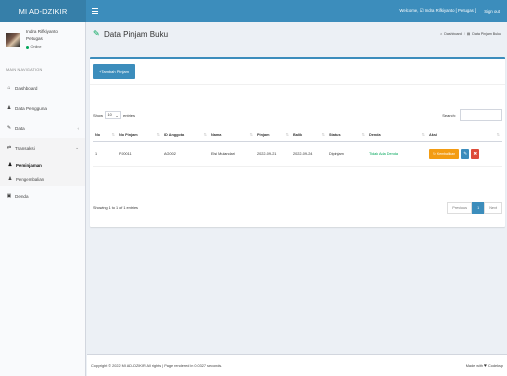 Image resolution: width=507 pixels, height=376 pixels. Describe the element at coordinates (232, 154) in the screenshot. I see `cell-nama: Elsi Mulandari` at that location.